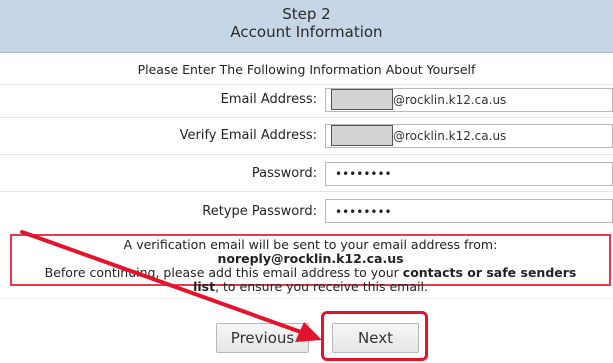 The image size is (613, 363). What do you see at coordinates (310, 258) in the screenshot?
I see `notice-sender-email: noreply@rocklin.k12.ca.us` at bounding box center [310, 258].